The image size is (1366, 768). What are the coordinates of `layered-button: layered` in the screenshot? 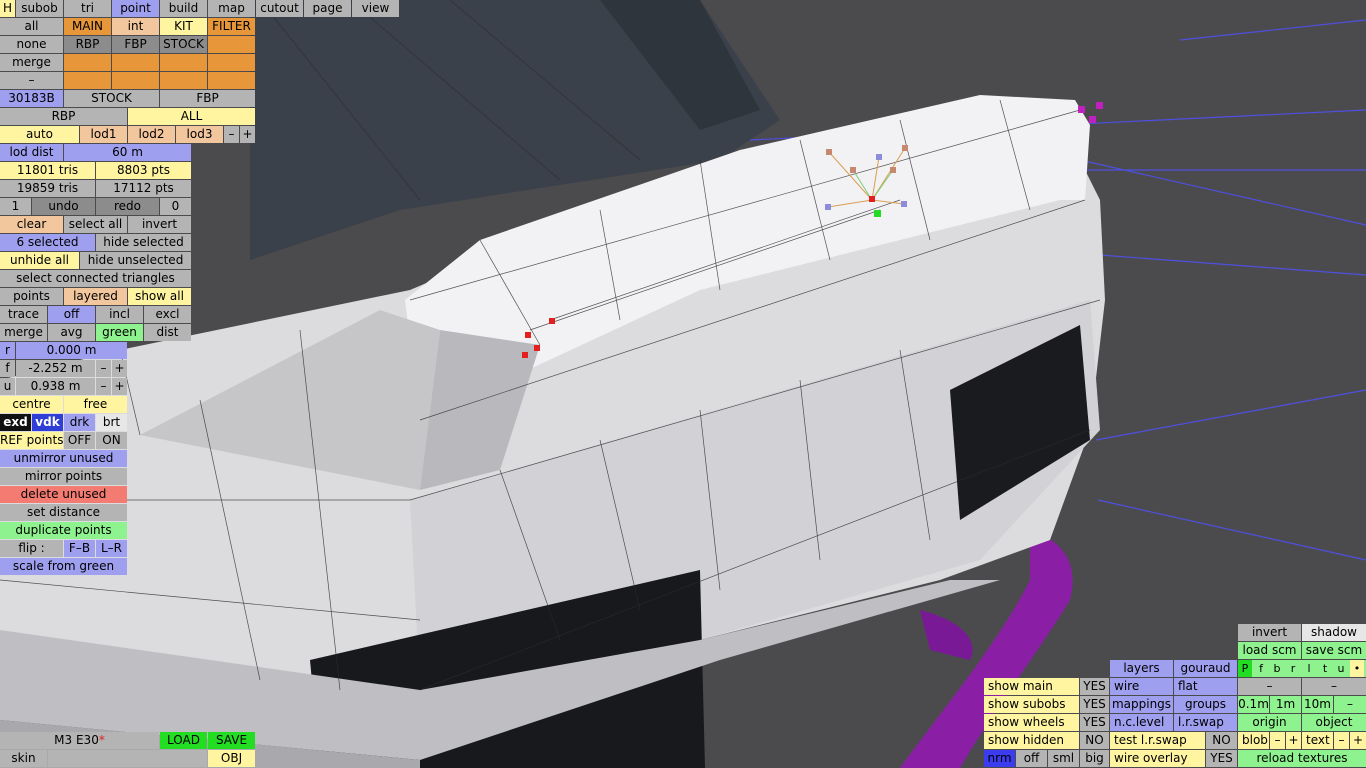 It's located at (95, 296).